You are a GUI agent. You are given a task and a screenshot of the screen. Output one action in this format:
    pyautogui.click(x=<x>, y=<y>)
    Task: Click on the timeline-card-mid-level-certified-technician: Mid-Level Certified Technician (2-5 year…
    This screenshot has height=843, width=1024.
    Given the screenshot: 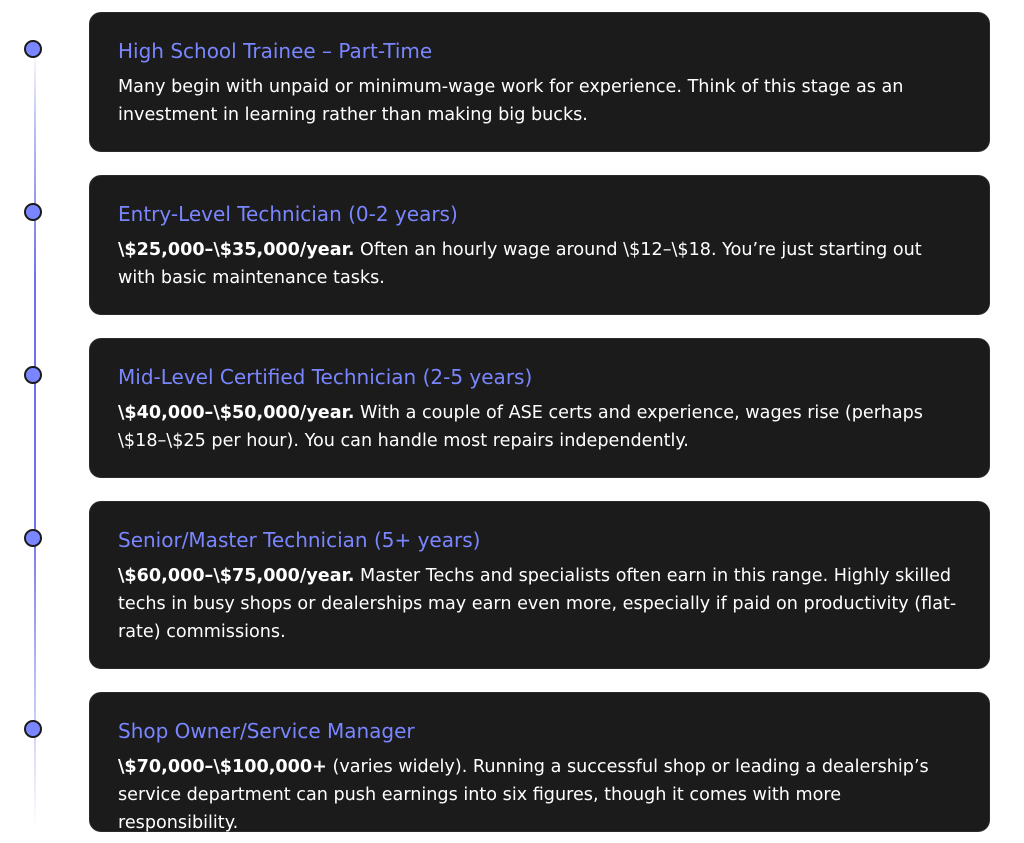 What is the action you would take?
    pyautogui.click(x=539, y=408)
    